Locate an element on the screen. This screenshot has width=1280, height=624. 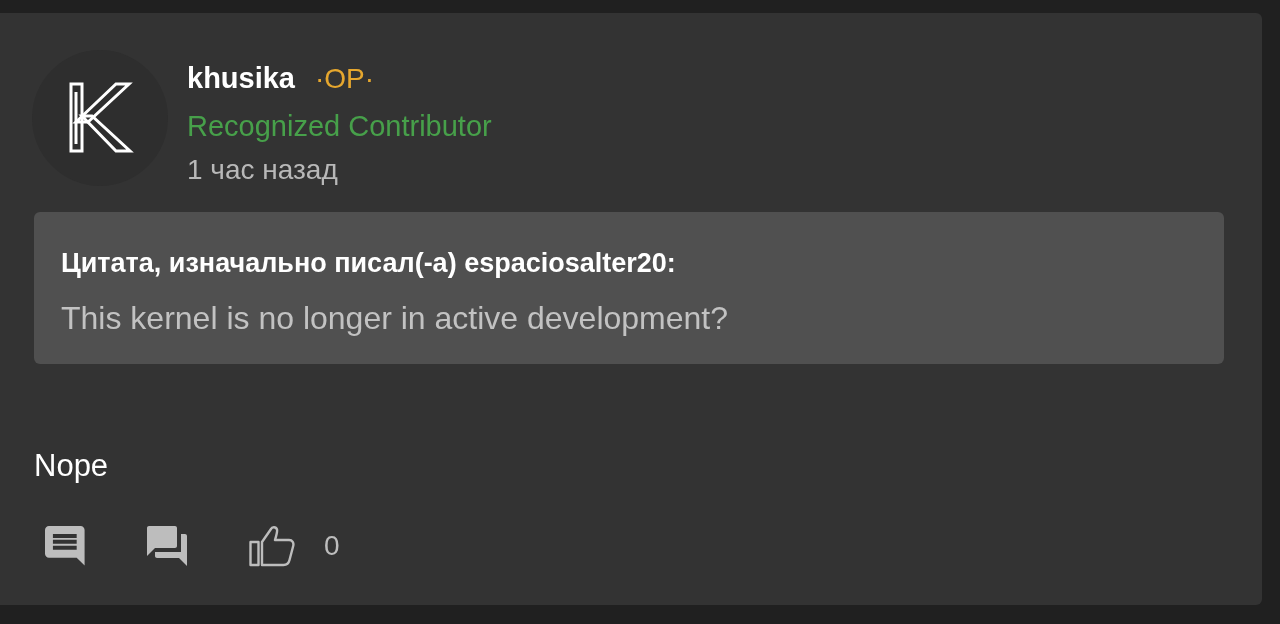
like-button: 0 is located at coordinates (294, 546).